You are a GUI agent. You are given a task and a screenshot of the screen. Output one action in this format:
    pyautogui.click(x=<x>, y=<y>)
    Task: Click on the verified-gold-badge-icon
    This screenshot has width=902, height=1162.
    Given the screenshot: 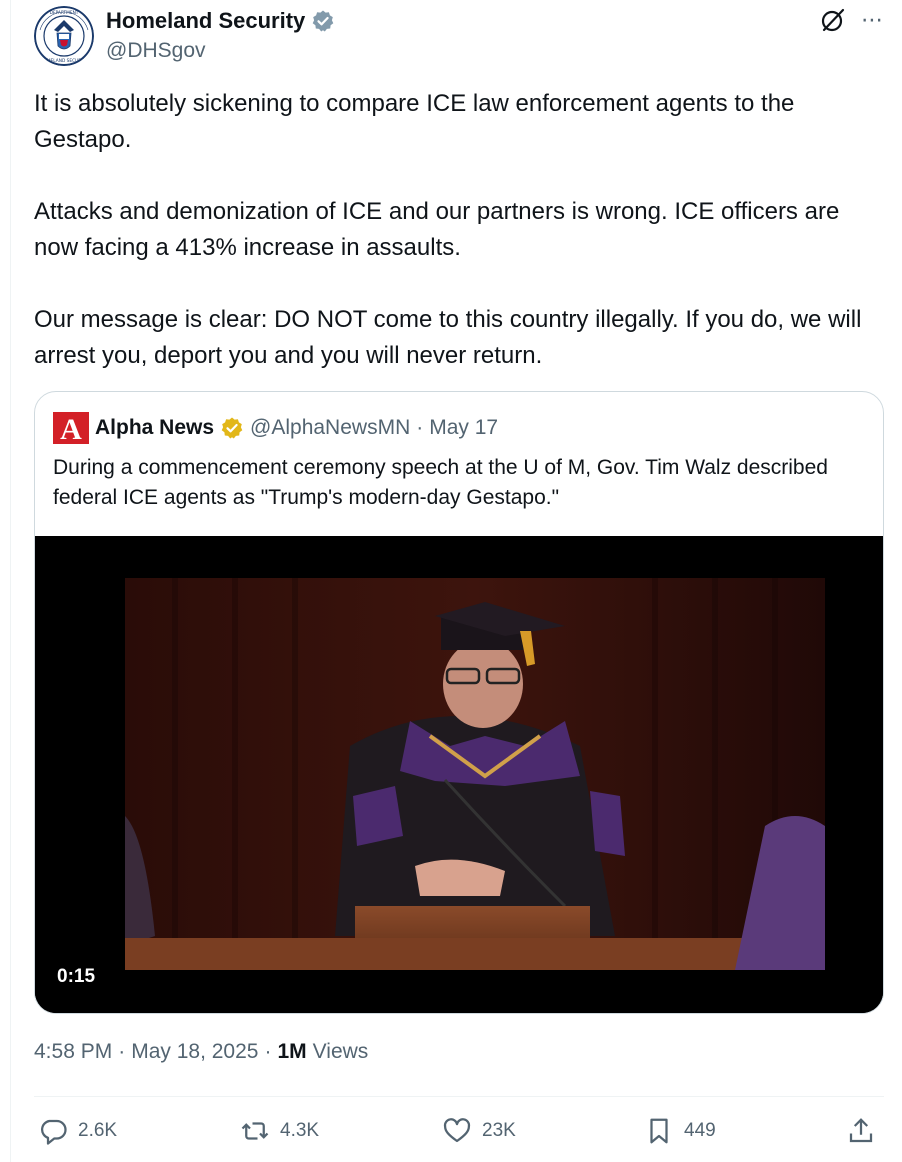 What is the action you would take?
    pyautogui.click(x=232, y=428)
    